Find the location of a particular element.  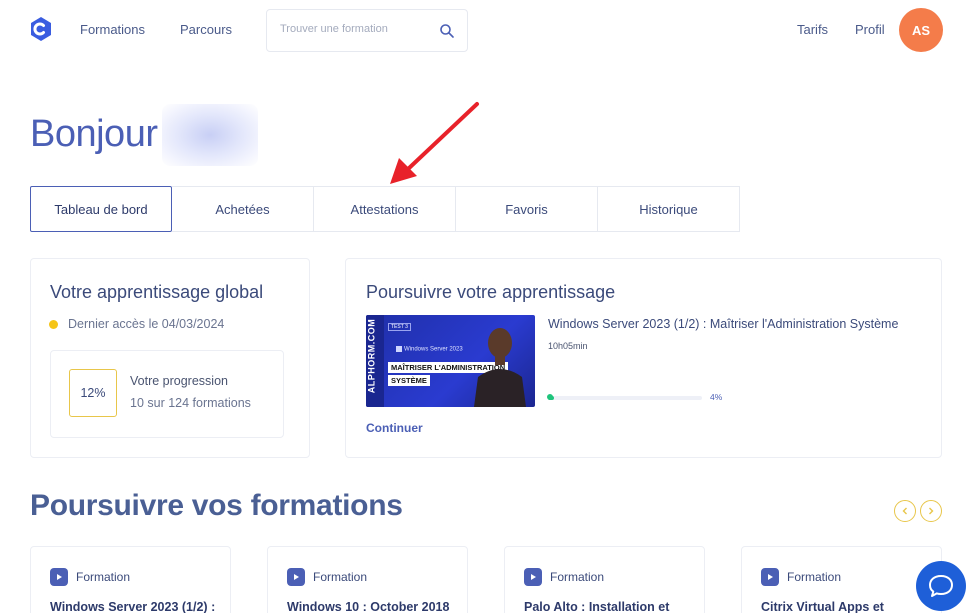

chat-button is located at coordinates (941, 586).